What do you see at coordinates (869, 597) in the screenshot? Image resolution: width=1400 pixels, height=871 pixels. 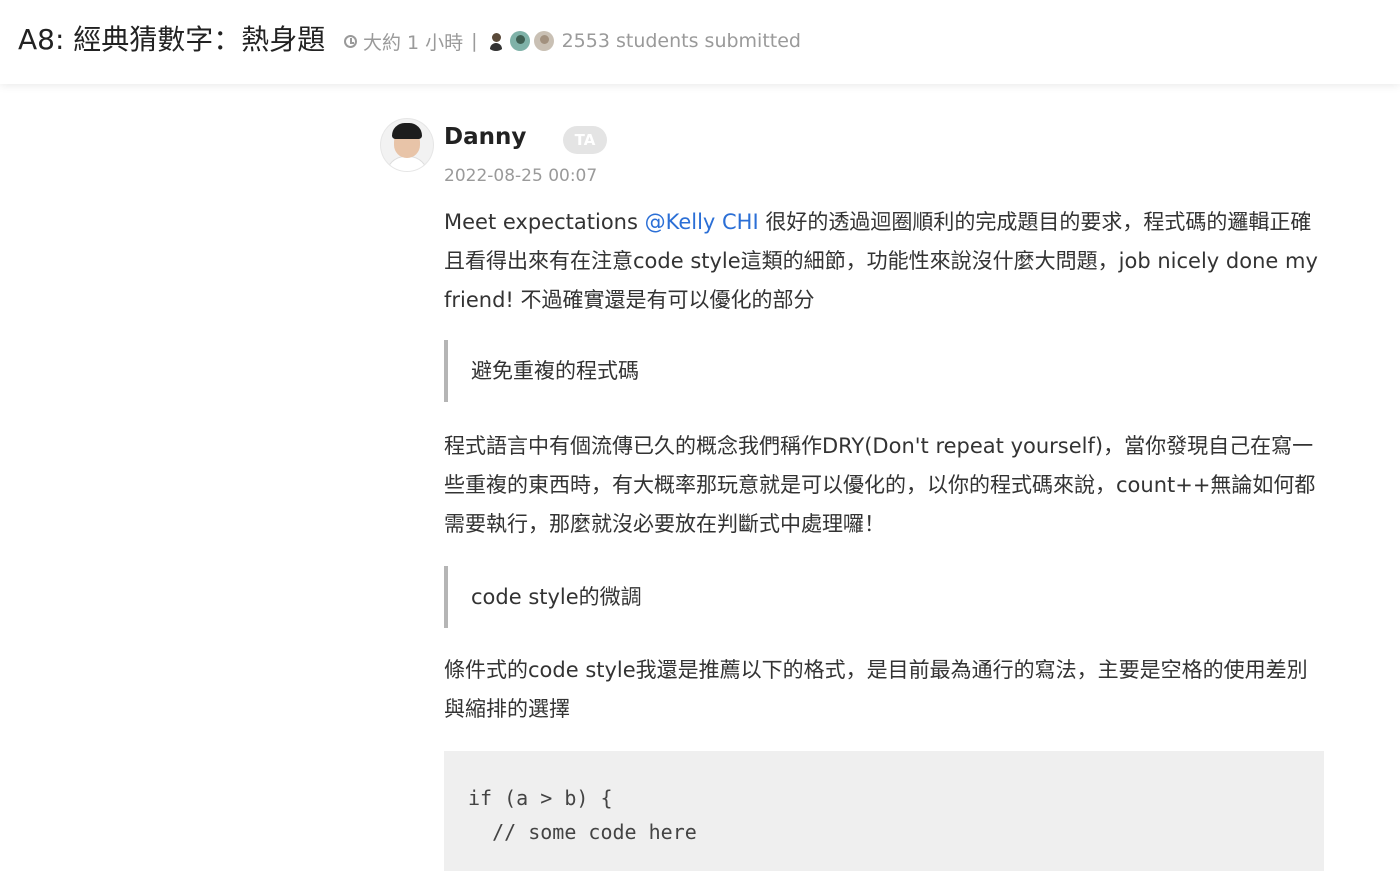 I see `blockquote: code style的微調` at bounding box center [869, 597].